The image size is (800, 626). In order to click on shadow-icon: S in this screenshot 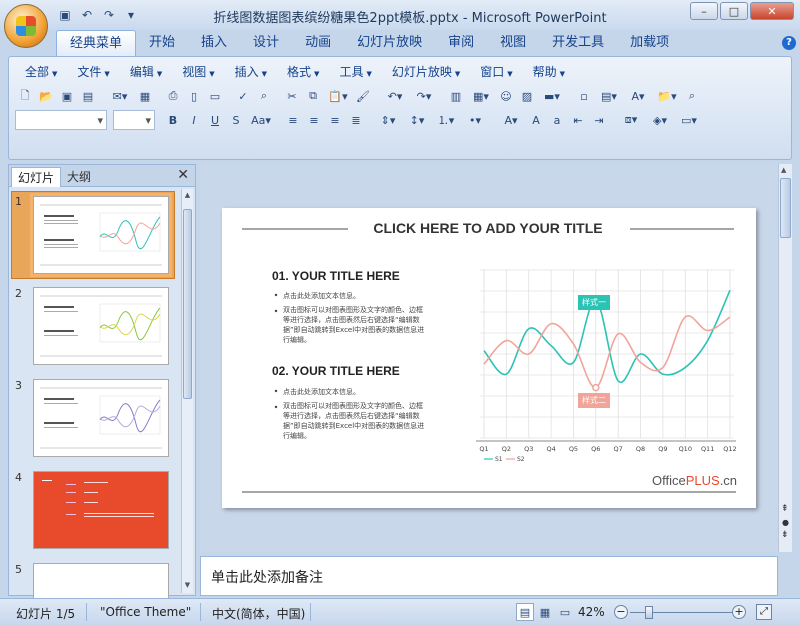, I will do `click(236, 120)`.